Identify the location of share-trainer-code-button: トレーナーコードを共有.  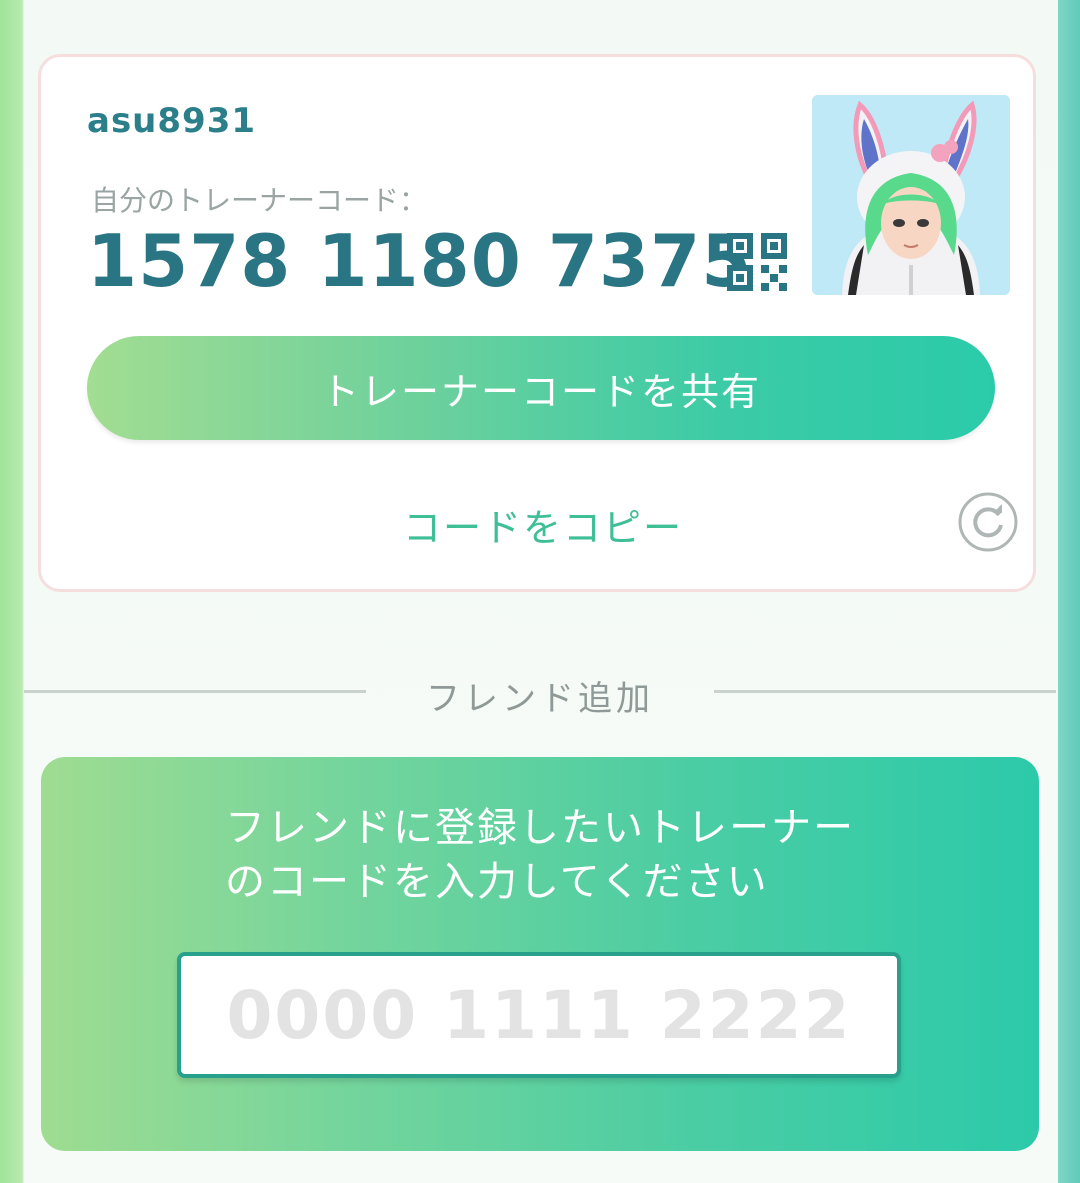
(541, 388).